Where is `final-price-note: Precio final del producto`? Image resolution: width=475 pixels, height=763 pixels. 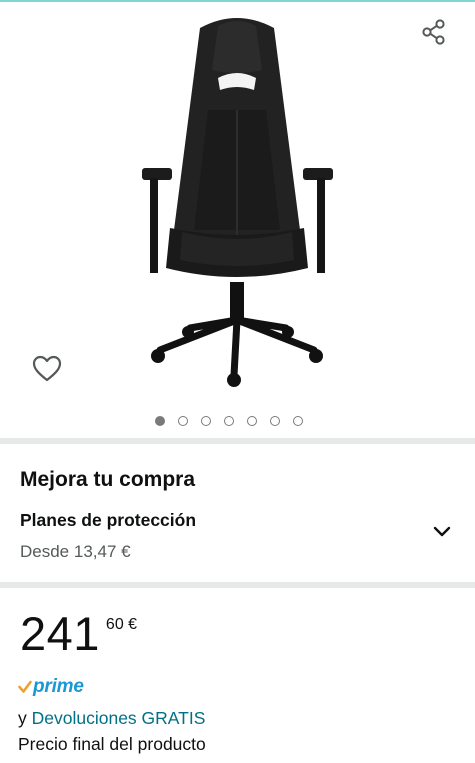
final-price-note: Precio final del producto is located at coordinates (112, 744).